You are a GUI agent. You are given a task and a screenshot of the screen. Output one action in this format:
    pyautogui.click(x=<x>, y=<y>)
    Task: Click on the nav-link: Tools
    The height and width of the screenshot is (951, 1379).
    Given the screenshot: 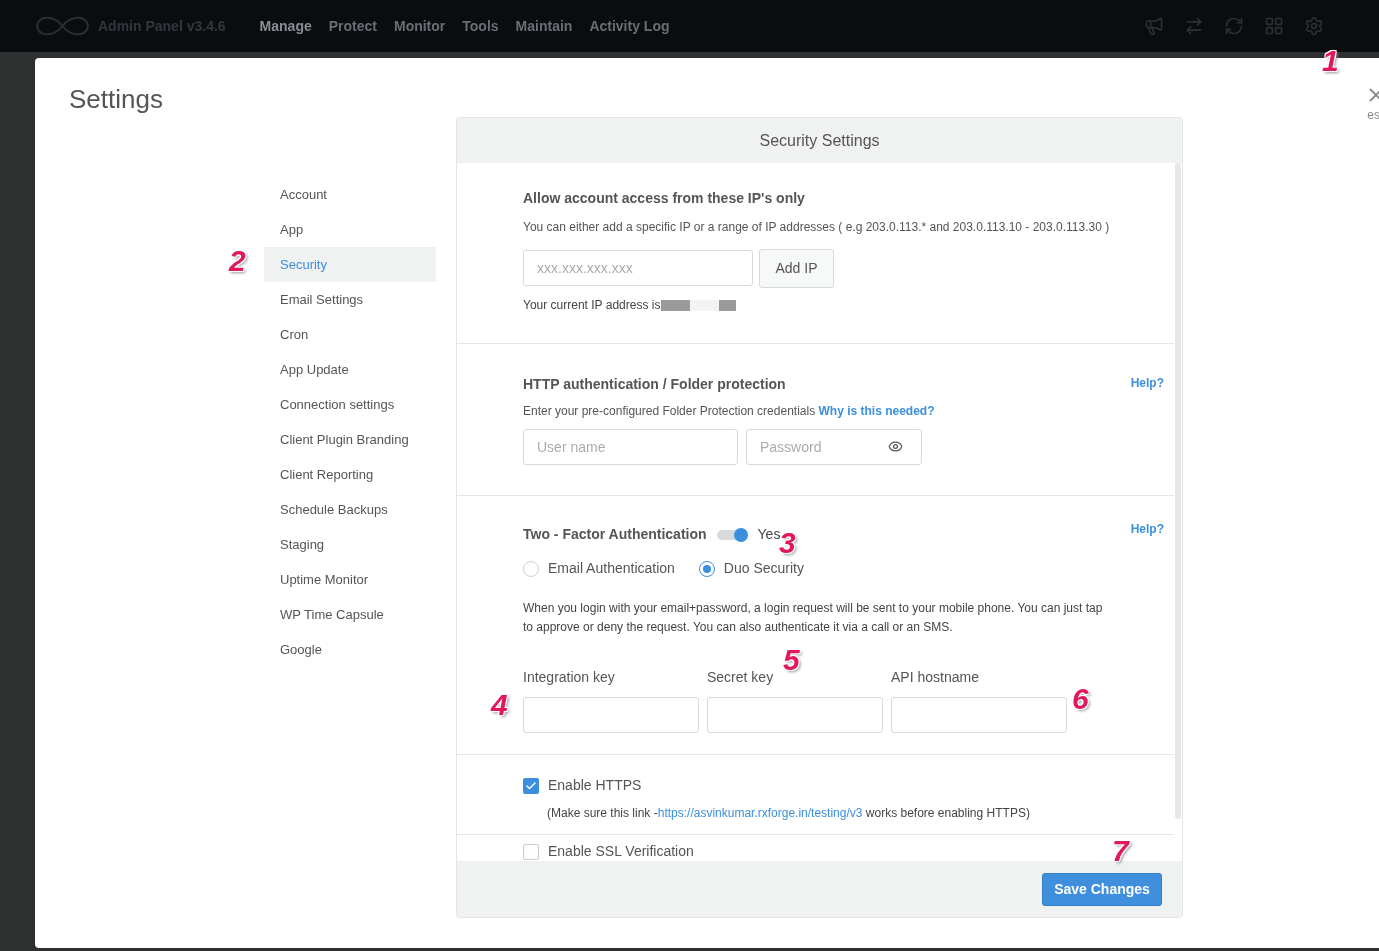 What is the action you would take?
    pyautogui.click(x=480, y=26)
    